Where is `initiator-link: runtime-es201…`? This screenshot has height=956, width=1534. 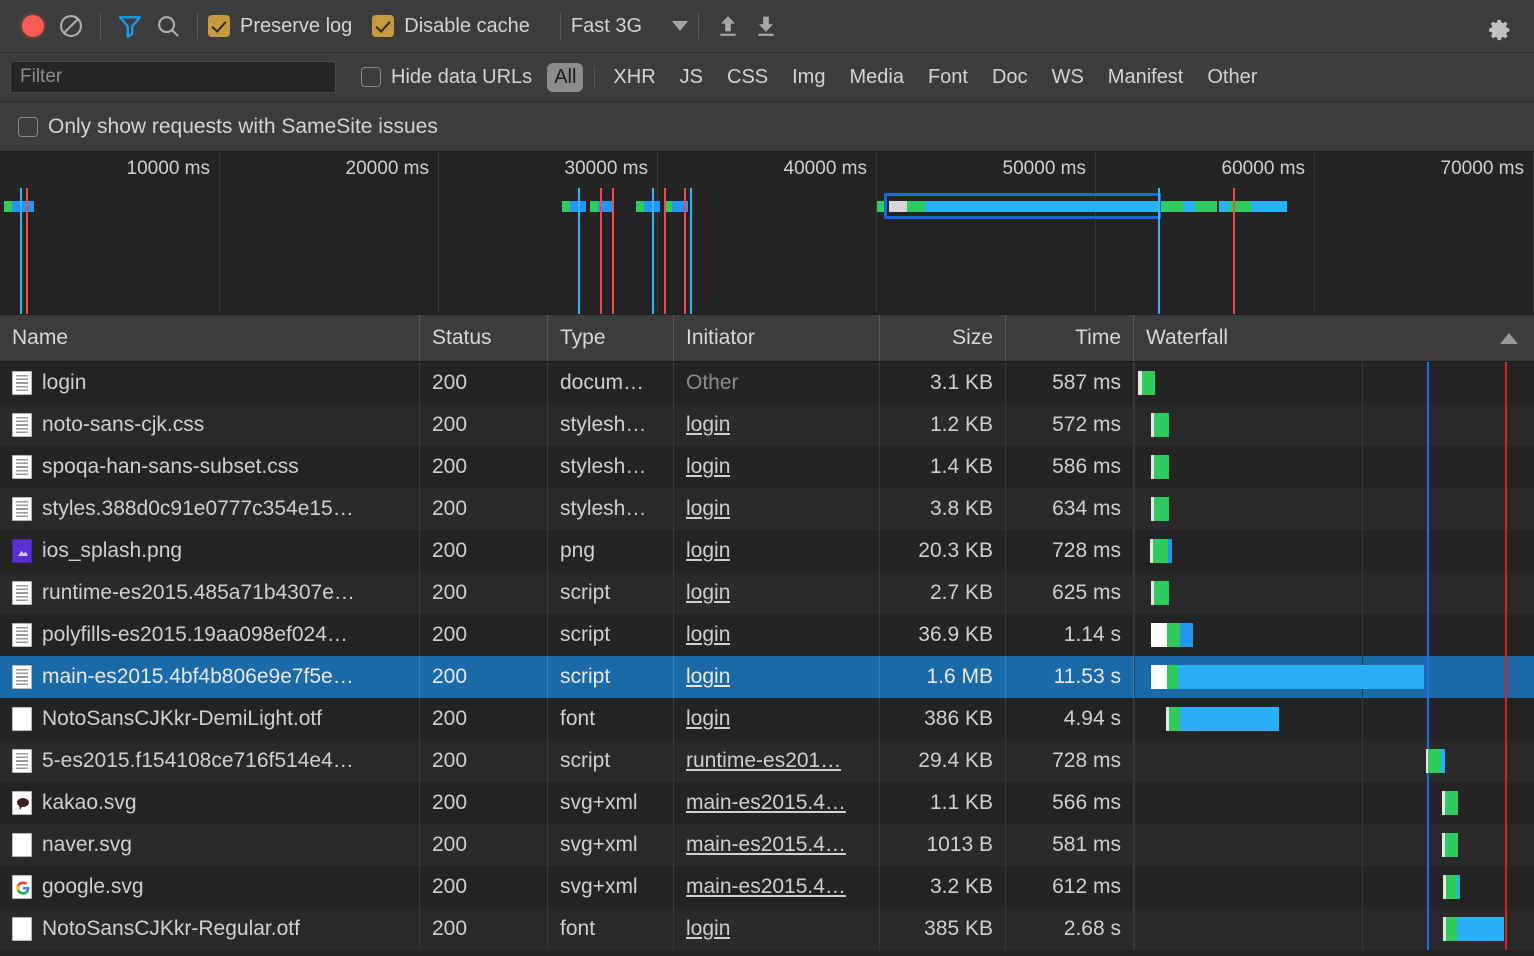
initiator-link: runtime-es201… is located at coordinates (763, 761).